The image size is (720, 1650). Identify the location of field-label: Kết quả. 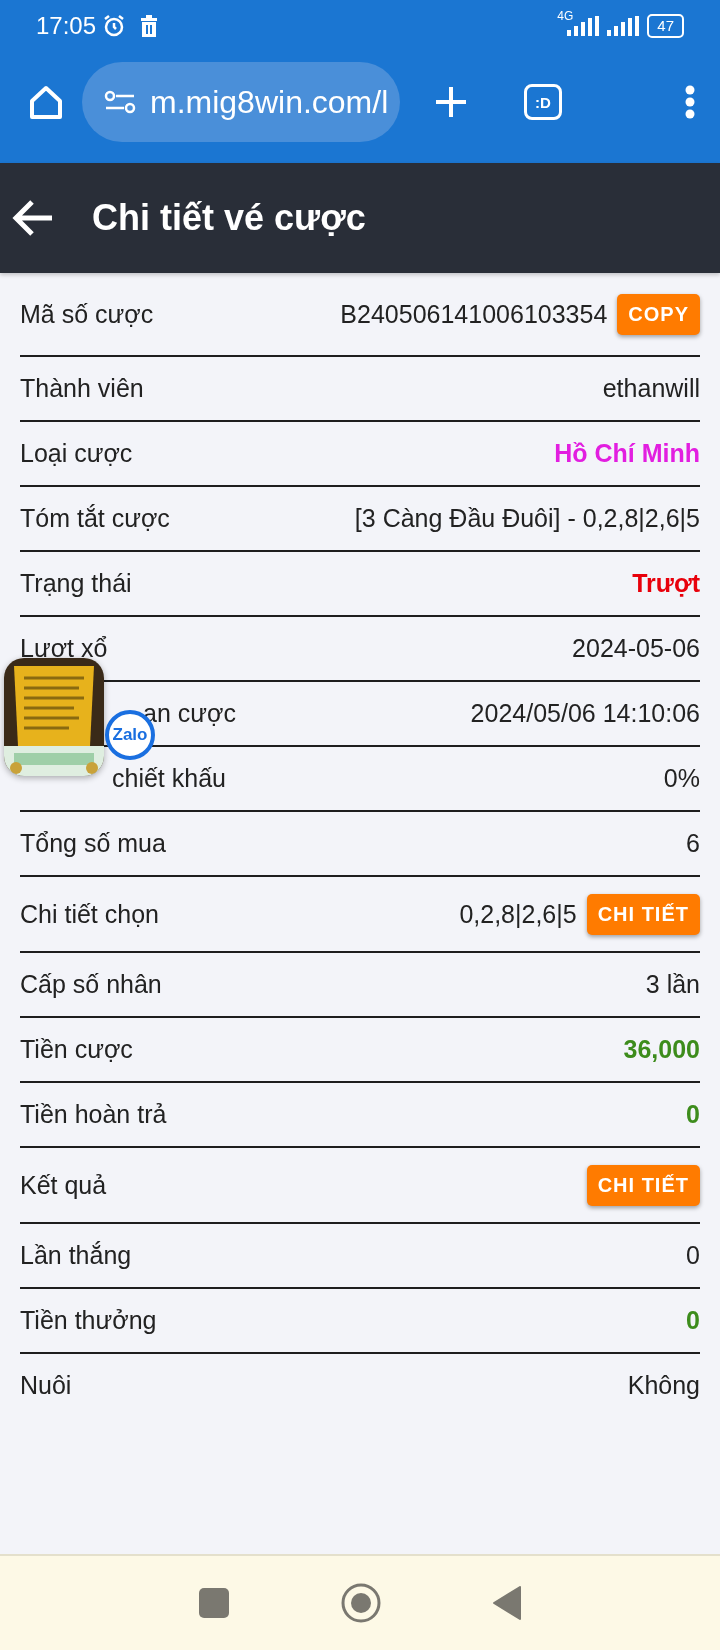
(63, 1185).